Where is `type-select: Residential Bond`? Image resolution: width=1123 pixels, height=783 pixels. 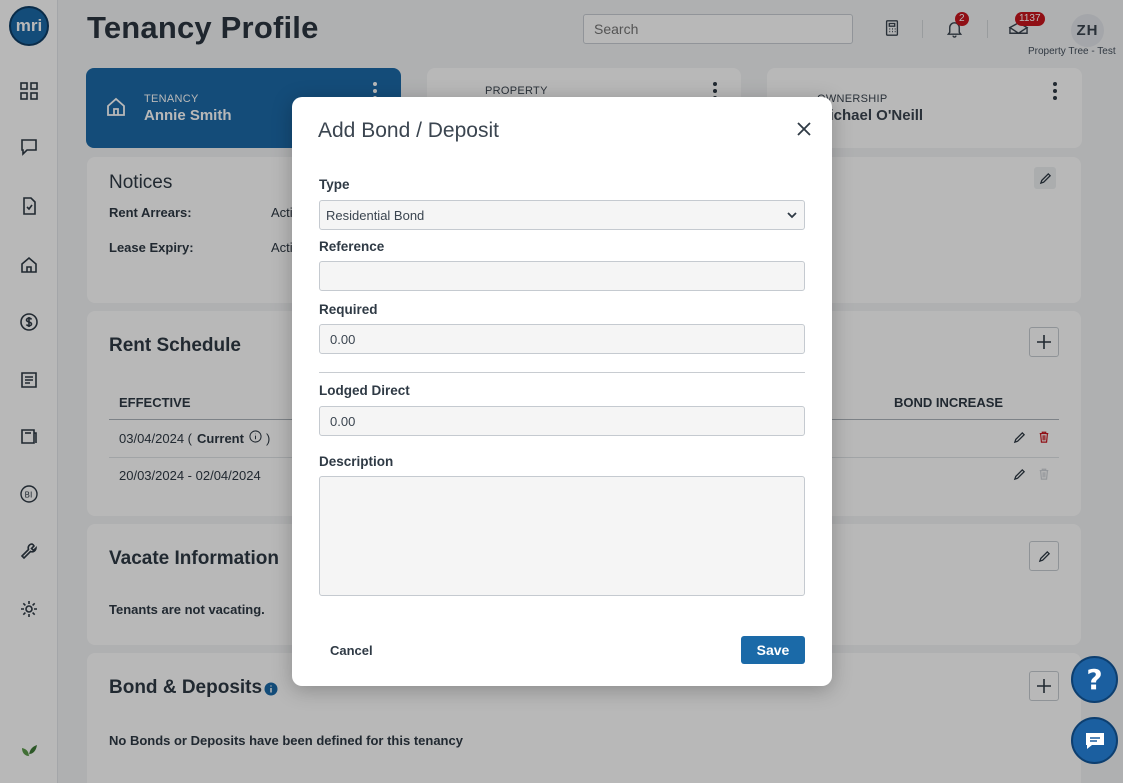
type-select: Residential Bond is located at coordinates (562, 215).